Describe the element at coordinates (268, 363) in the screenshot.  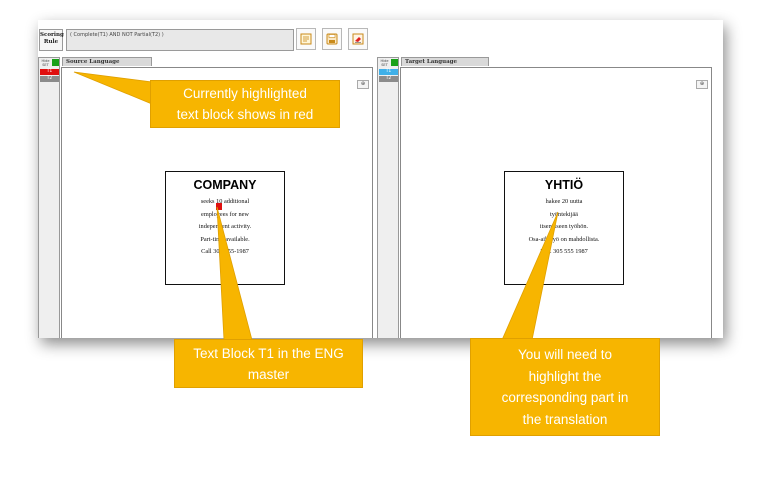
I see `callout-t1: Text Block T1 in the ENG master` at that location.